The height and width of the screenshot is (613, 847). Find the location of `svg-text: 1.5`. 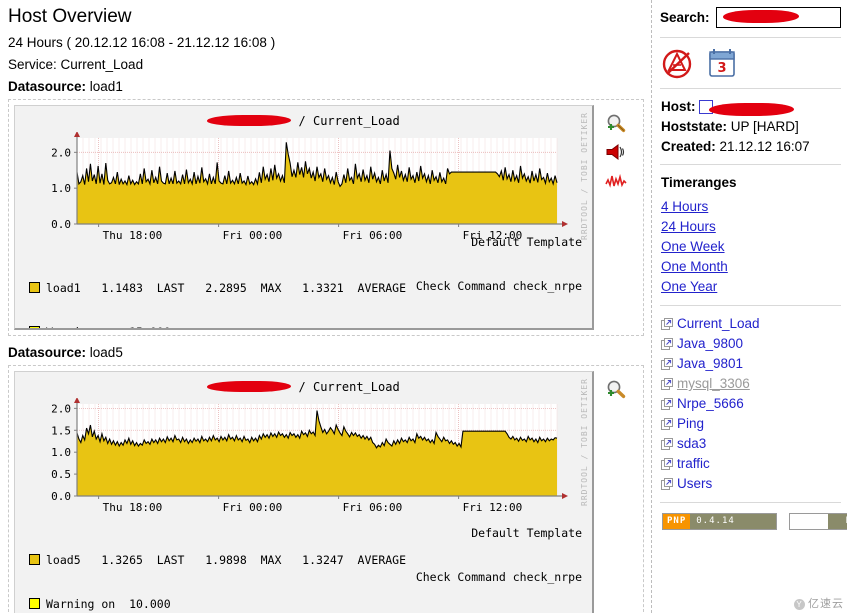

svg-text: 1.5 is located at coordinates (61, 430).